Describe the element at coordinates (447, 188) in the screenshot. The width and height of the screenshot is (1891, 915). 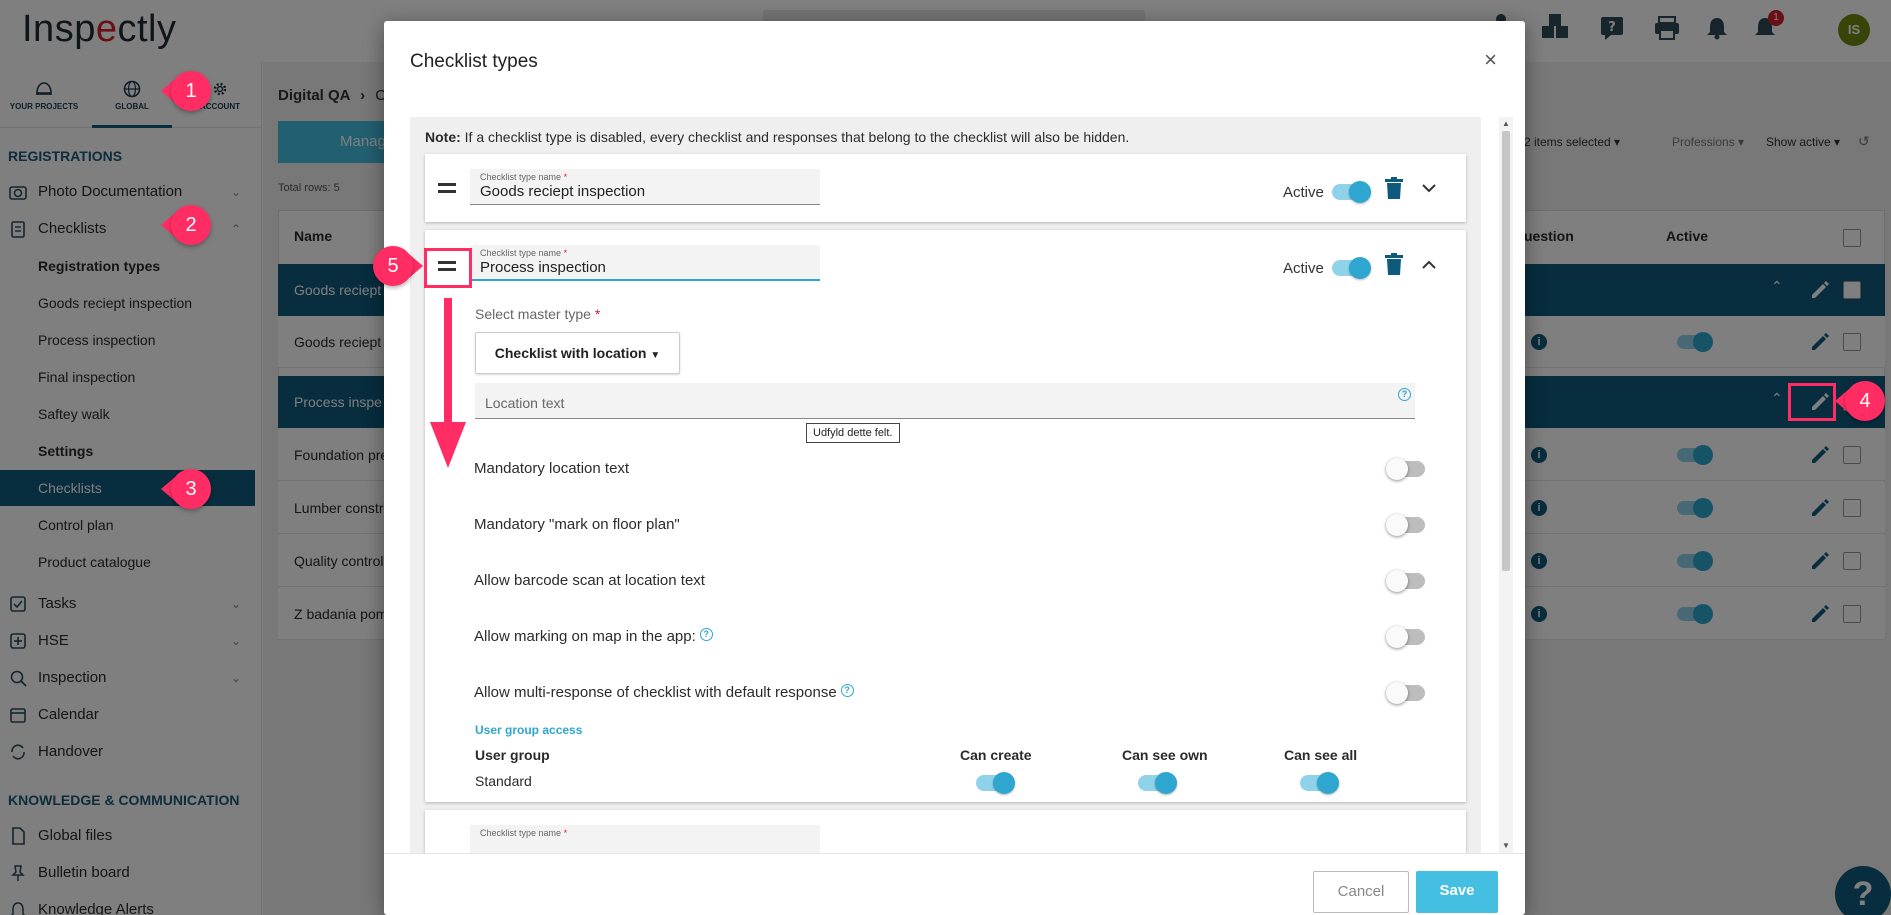
I see `drag-handle-icon` at that location.